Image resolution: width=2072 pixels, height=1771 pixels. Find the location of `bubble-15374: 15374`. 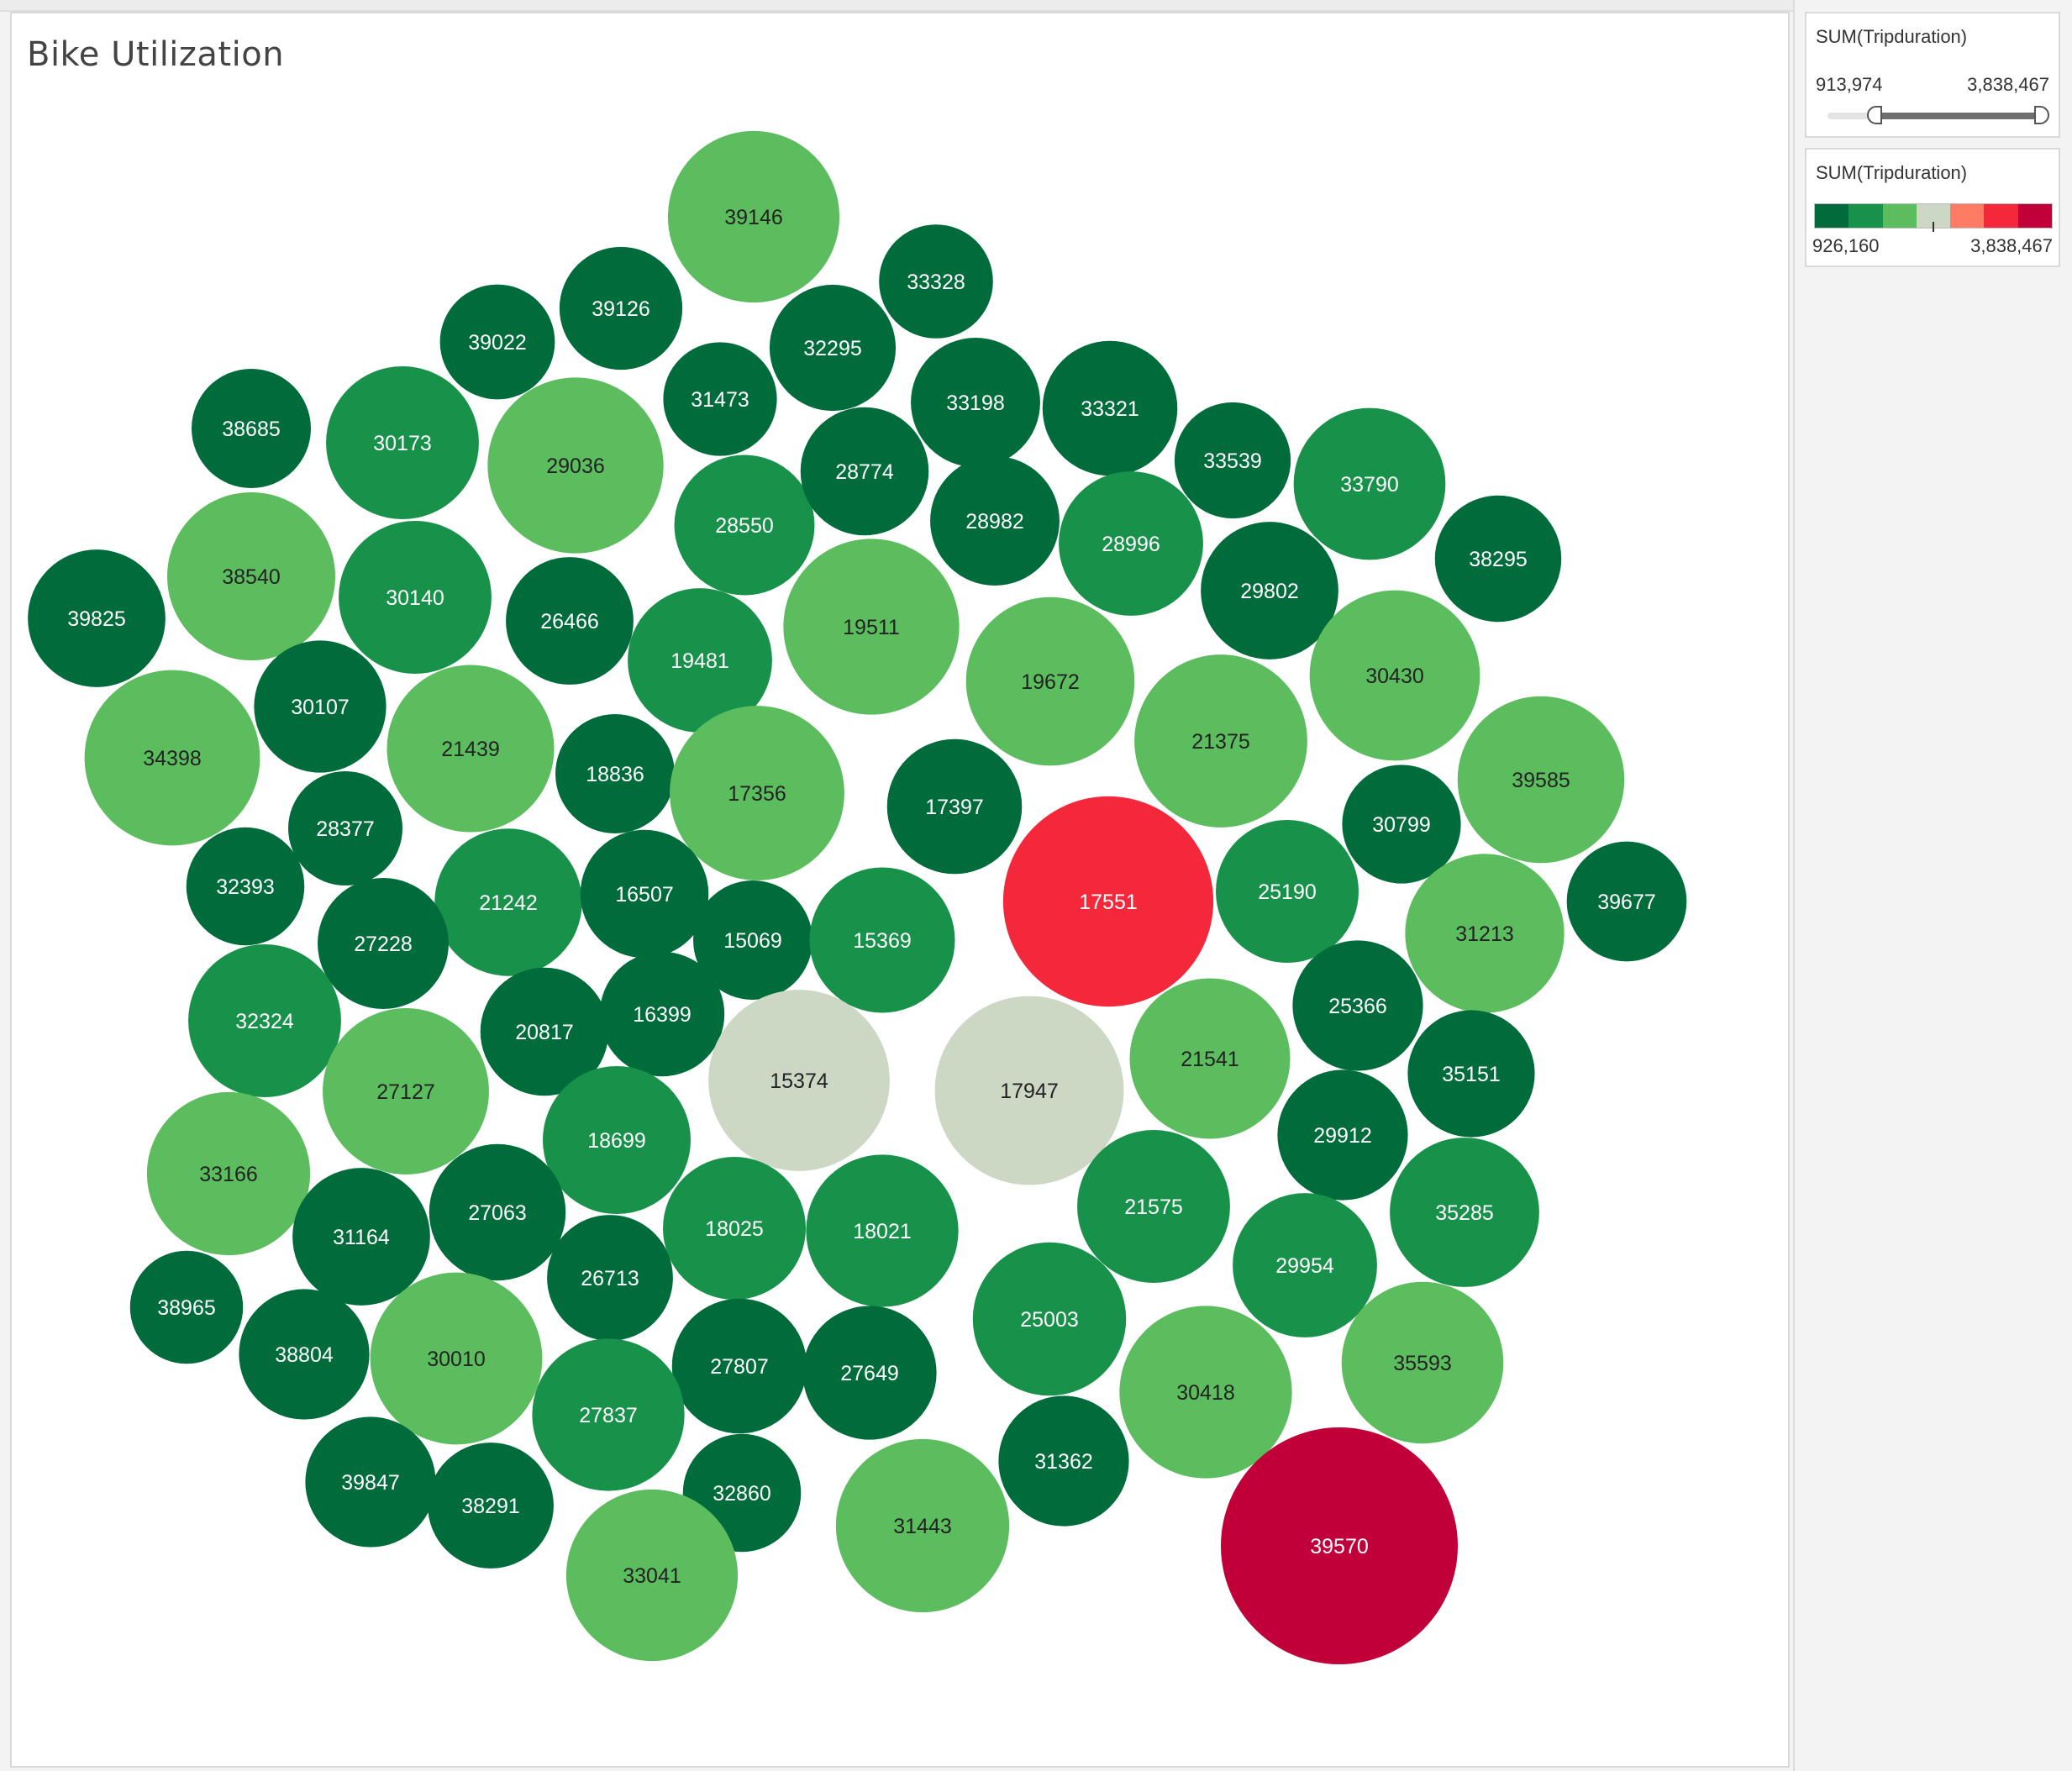

bubble-15374: 15374 is located at coordinates (799, 1080).